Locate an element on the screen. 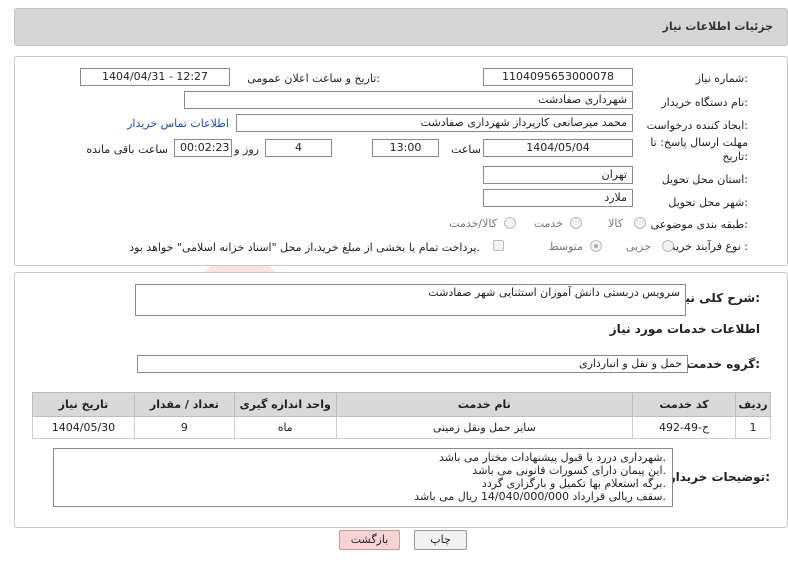  service-group-field: حمل و نقل و انبارداری is located at coordinates (412, 364).